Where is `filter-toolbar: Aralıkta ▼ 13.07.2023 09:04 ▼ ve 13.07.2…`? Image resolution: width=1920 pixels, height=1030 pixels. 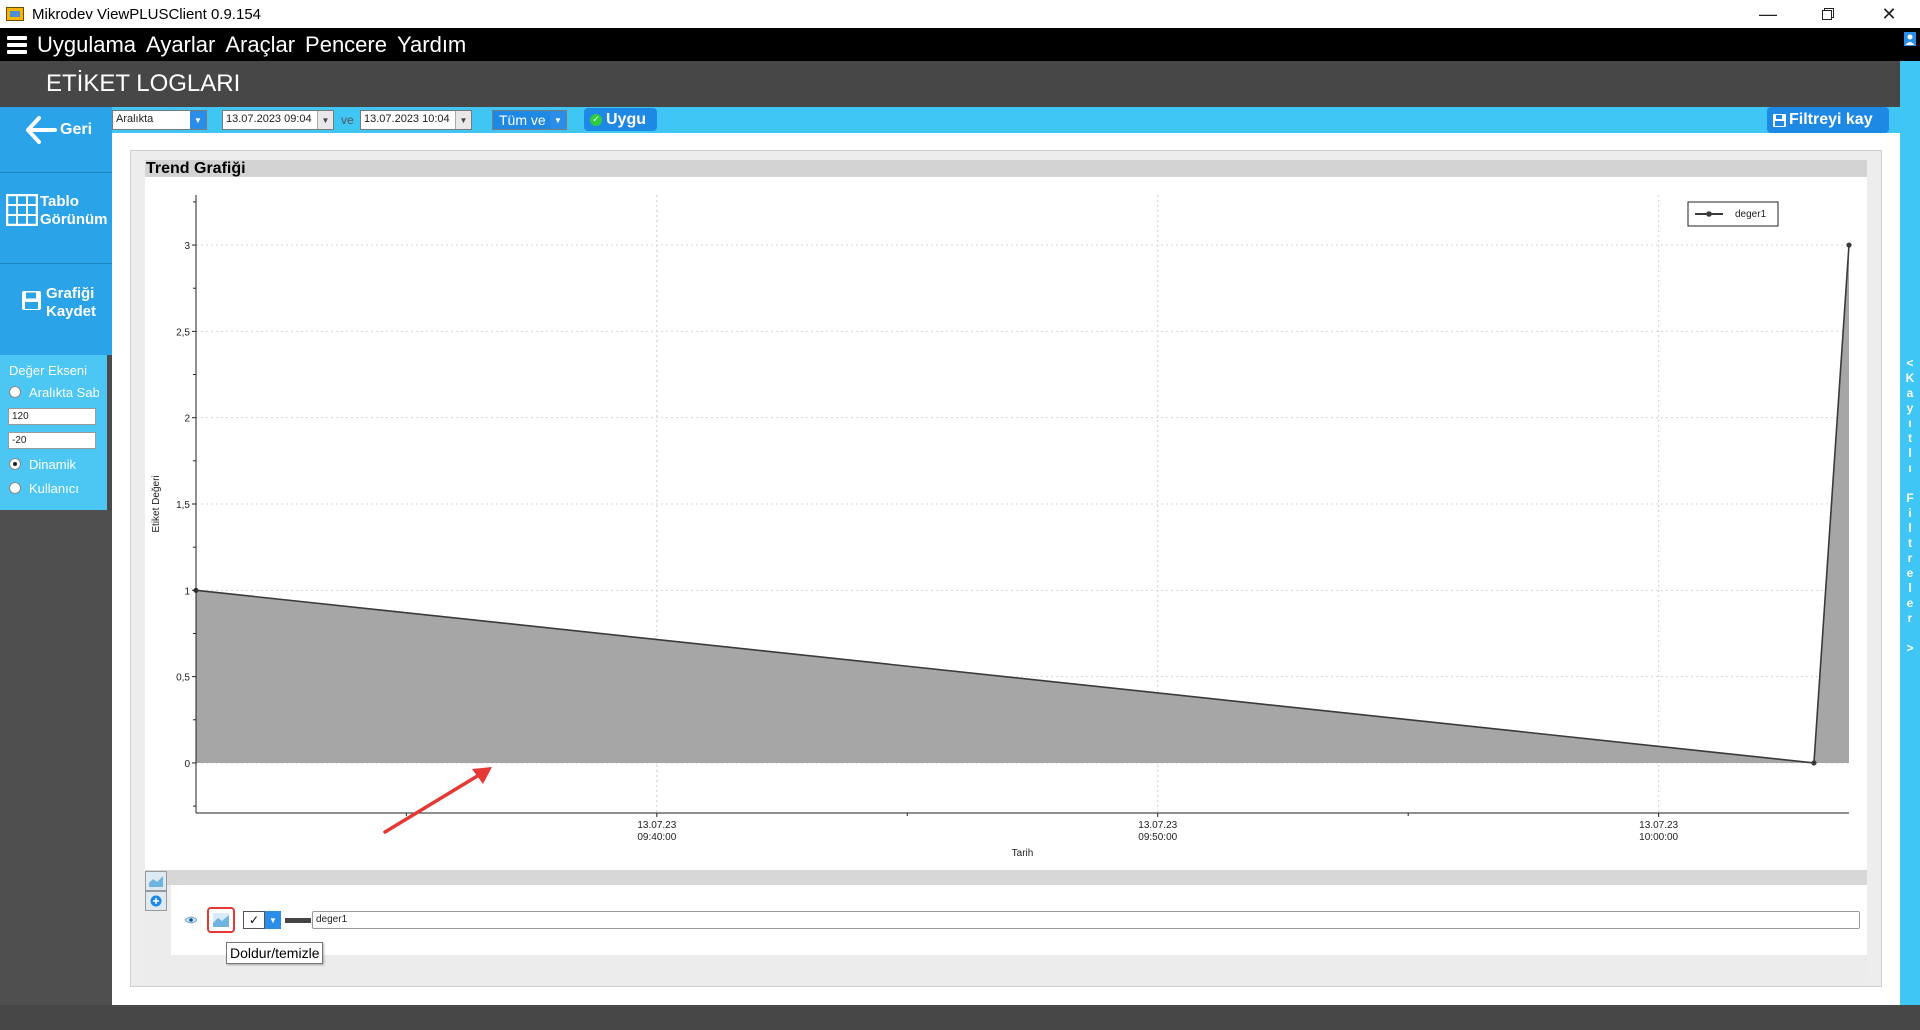
filter-toolbar: Aralıkta ▼ 13.07.2023 09:04 ▼ ve 13.07.2… is located at coordinates (1006, 120).